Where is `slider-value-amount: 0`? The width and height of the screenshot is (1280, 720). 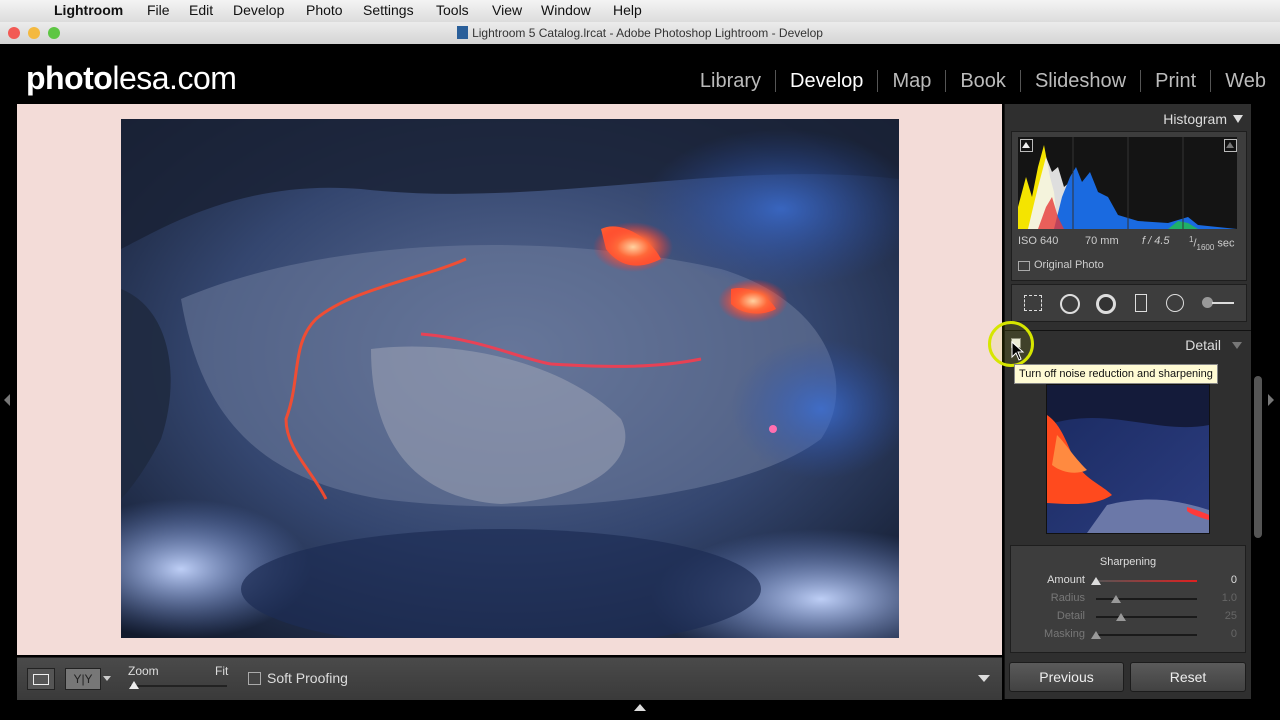 slider-value-amount: 0 is located at coordinates (1222, 580).